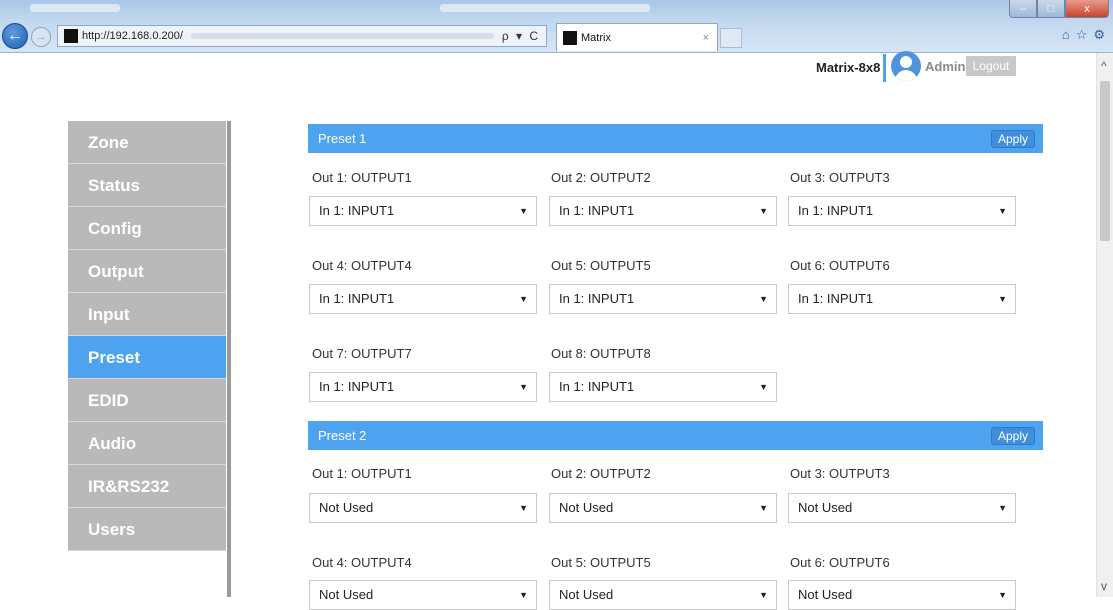 Image resolution: width=1113 pixels, height=610 pixels. What do you see at coordinates (147, 228) in the screenshot?
I see `sidebar-item-config: Config` at bounding box center [147, 228].